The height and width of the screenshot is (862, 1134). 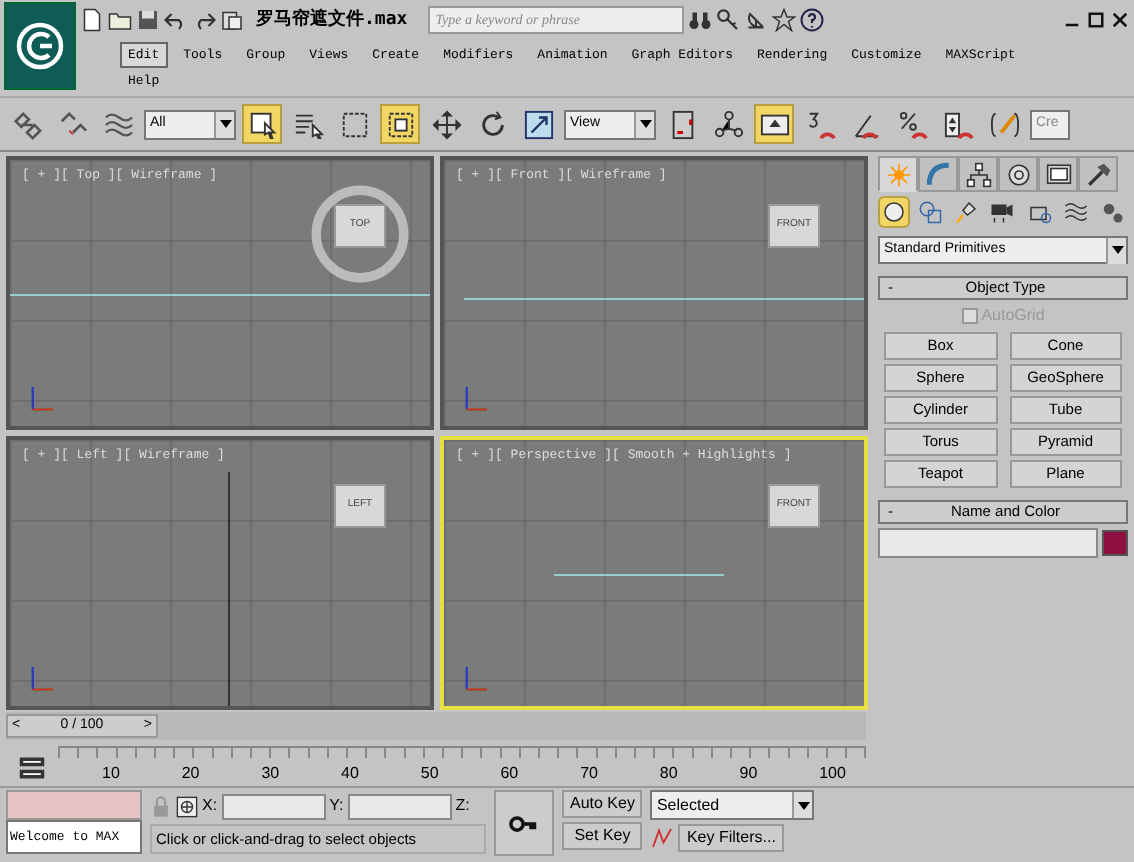 What do you see at coordinates (682, 124) in the screenshot?
I see `pivot-center-icon` at bounding box center [682, 124].